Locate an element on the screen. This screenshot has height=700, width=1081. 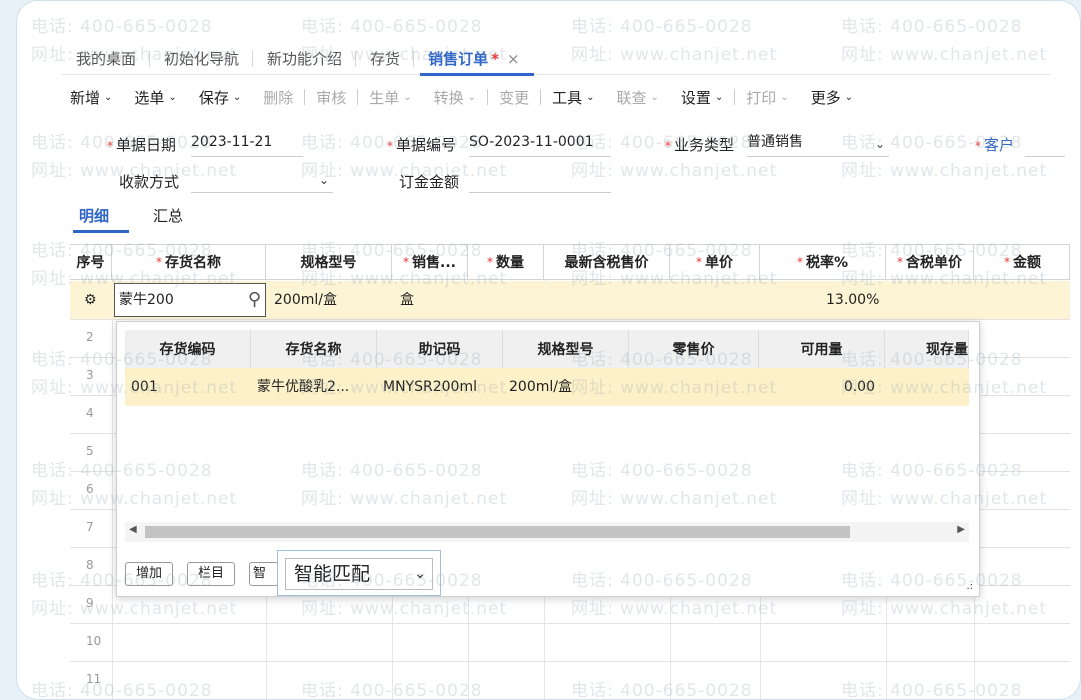
scroll-left-icon: ◀ is located at coordinates (133, 529).